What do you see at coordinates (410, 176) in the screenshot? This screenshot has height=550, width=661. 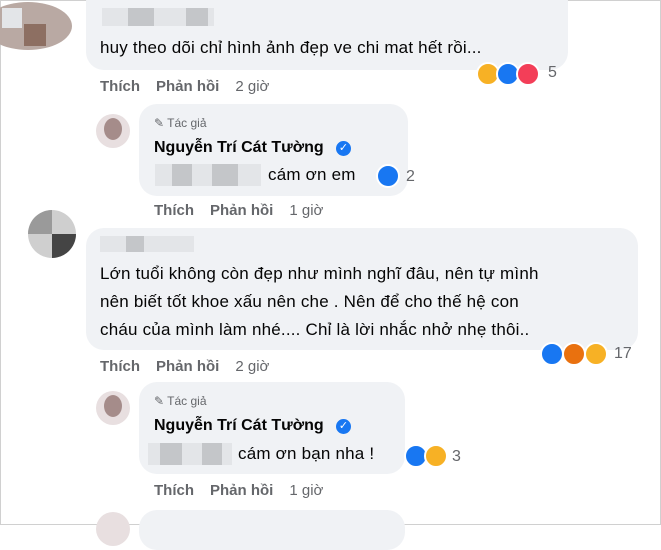 I see `reaction-count: 2` at bounding box center [410, 176].